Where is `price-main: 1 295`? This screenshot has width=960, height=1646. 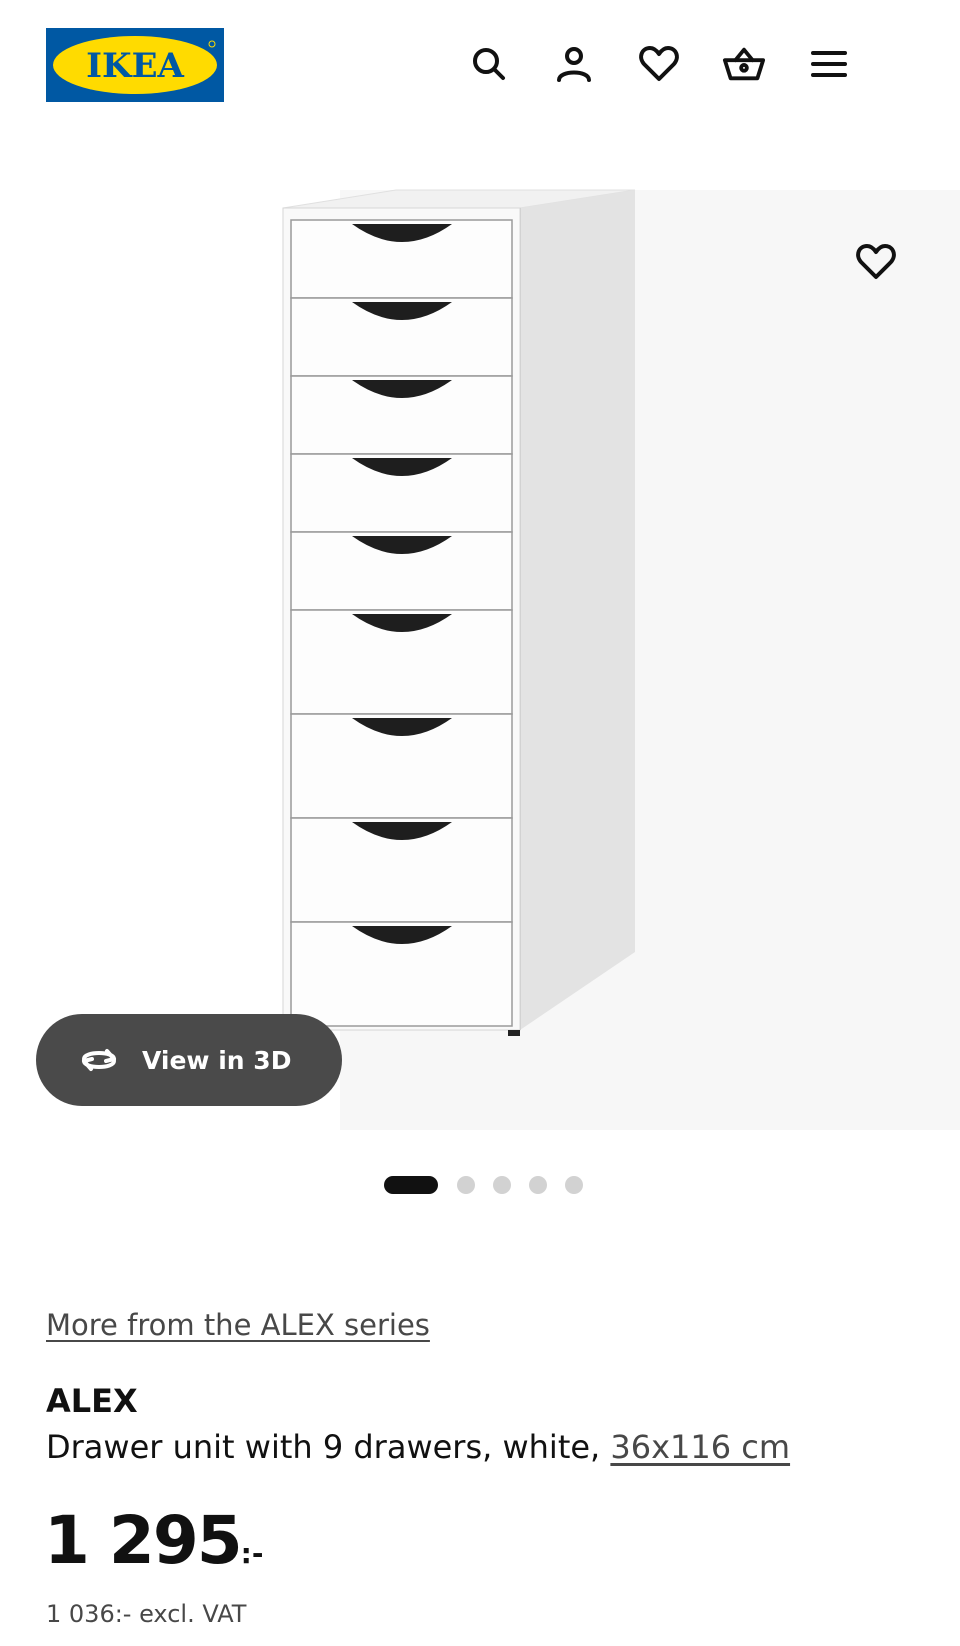 price-main: 1 295 is located at coordinates (143, 1540).